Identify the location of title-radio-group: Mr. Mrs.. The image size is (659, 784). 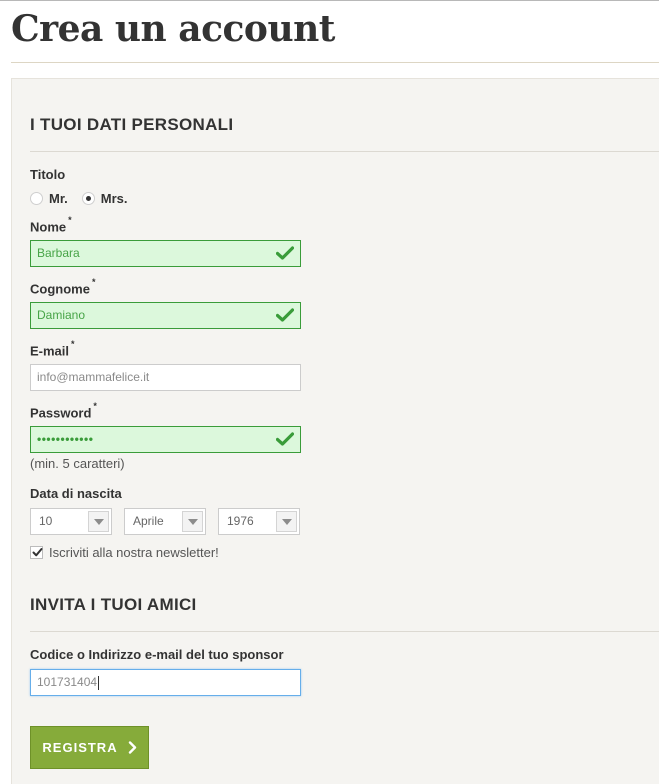
(86, 198).